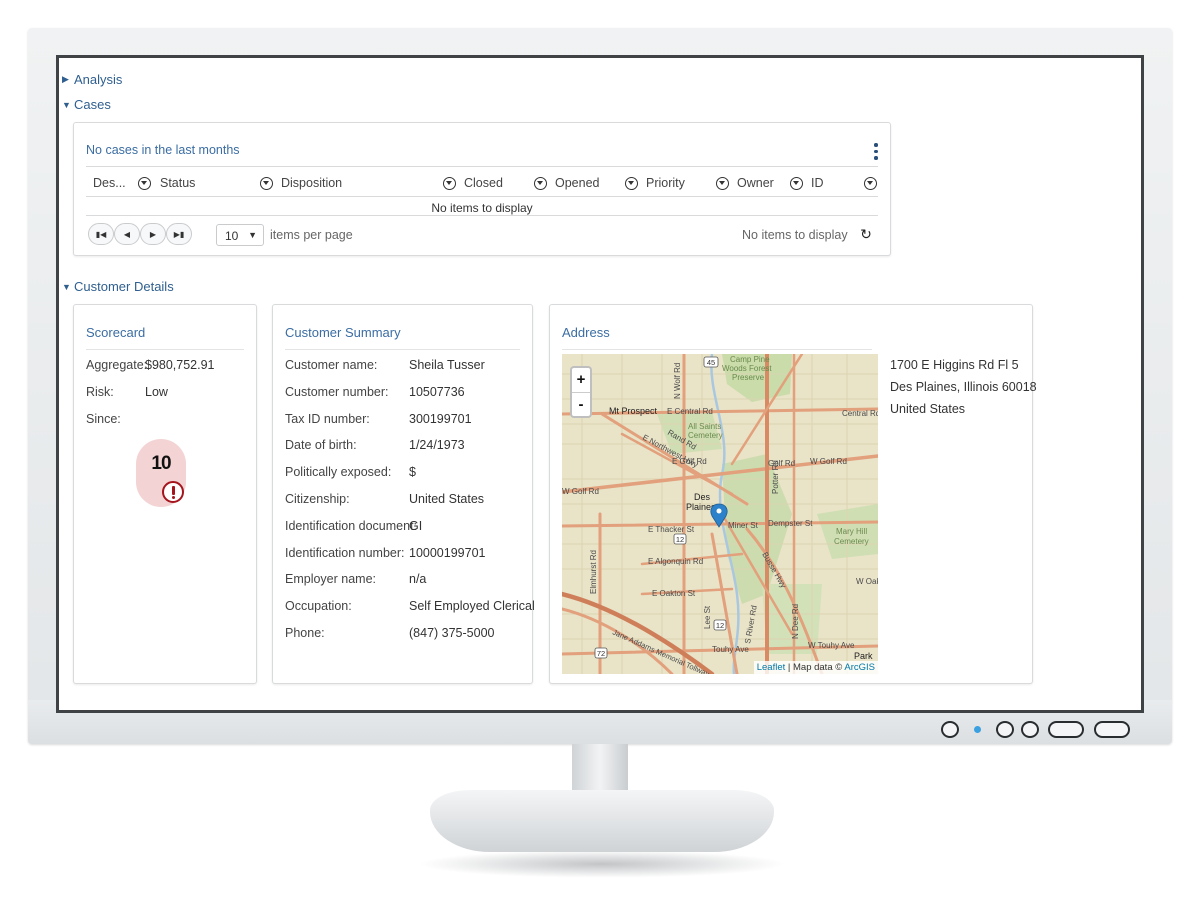 This screenshot has height=914, width=1200. Describe the element at coordinates (950, 729) in the screenshot. I see `monitor-power-button` at that location.